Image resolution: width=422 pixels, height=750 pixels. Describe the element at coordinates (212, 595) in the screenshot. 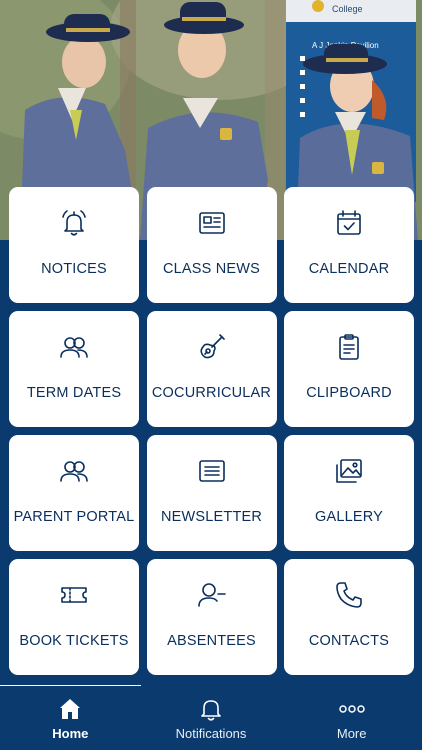

I see `user-minus-icon` at that location.